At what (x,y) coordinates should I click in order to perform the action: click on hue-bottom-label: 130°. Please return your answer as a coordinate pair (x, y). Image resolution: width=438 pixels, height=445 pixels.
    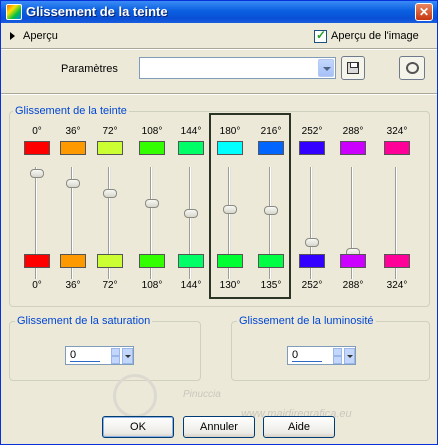
    Looking at the image, I should click on (230, 285).